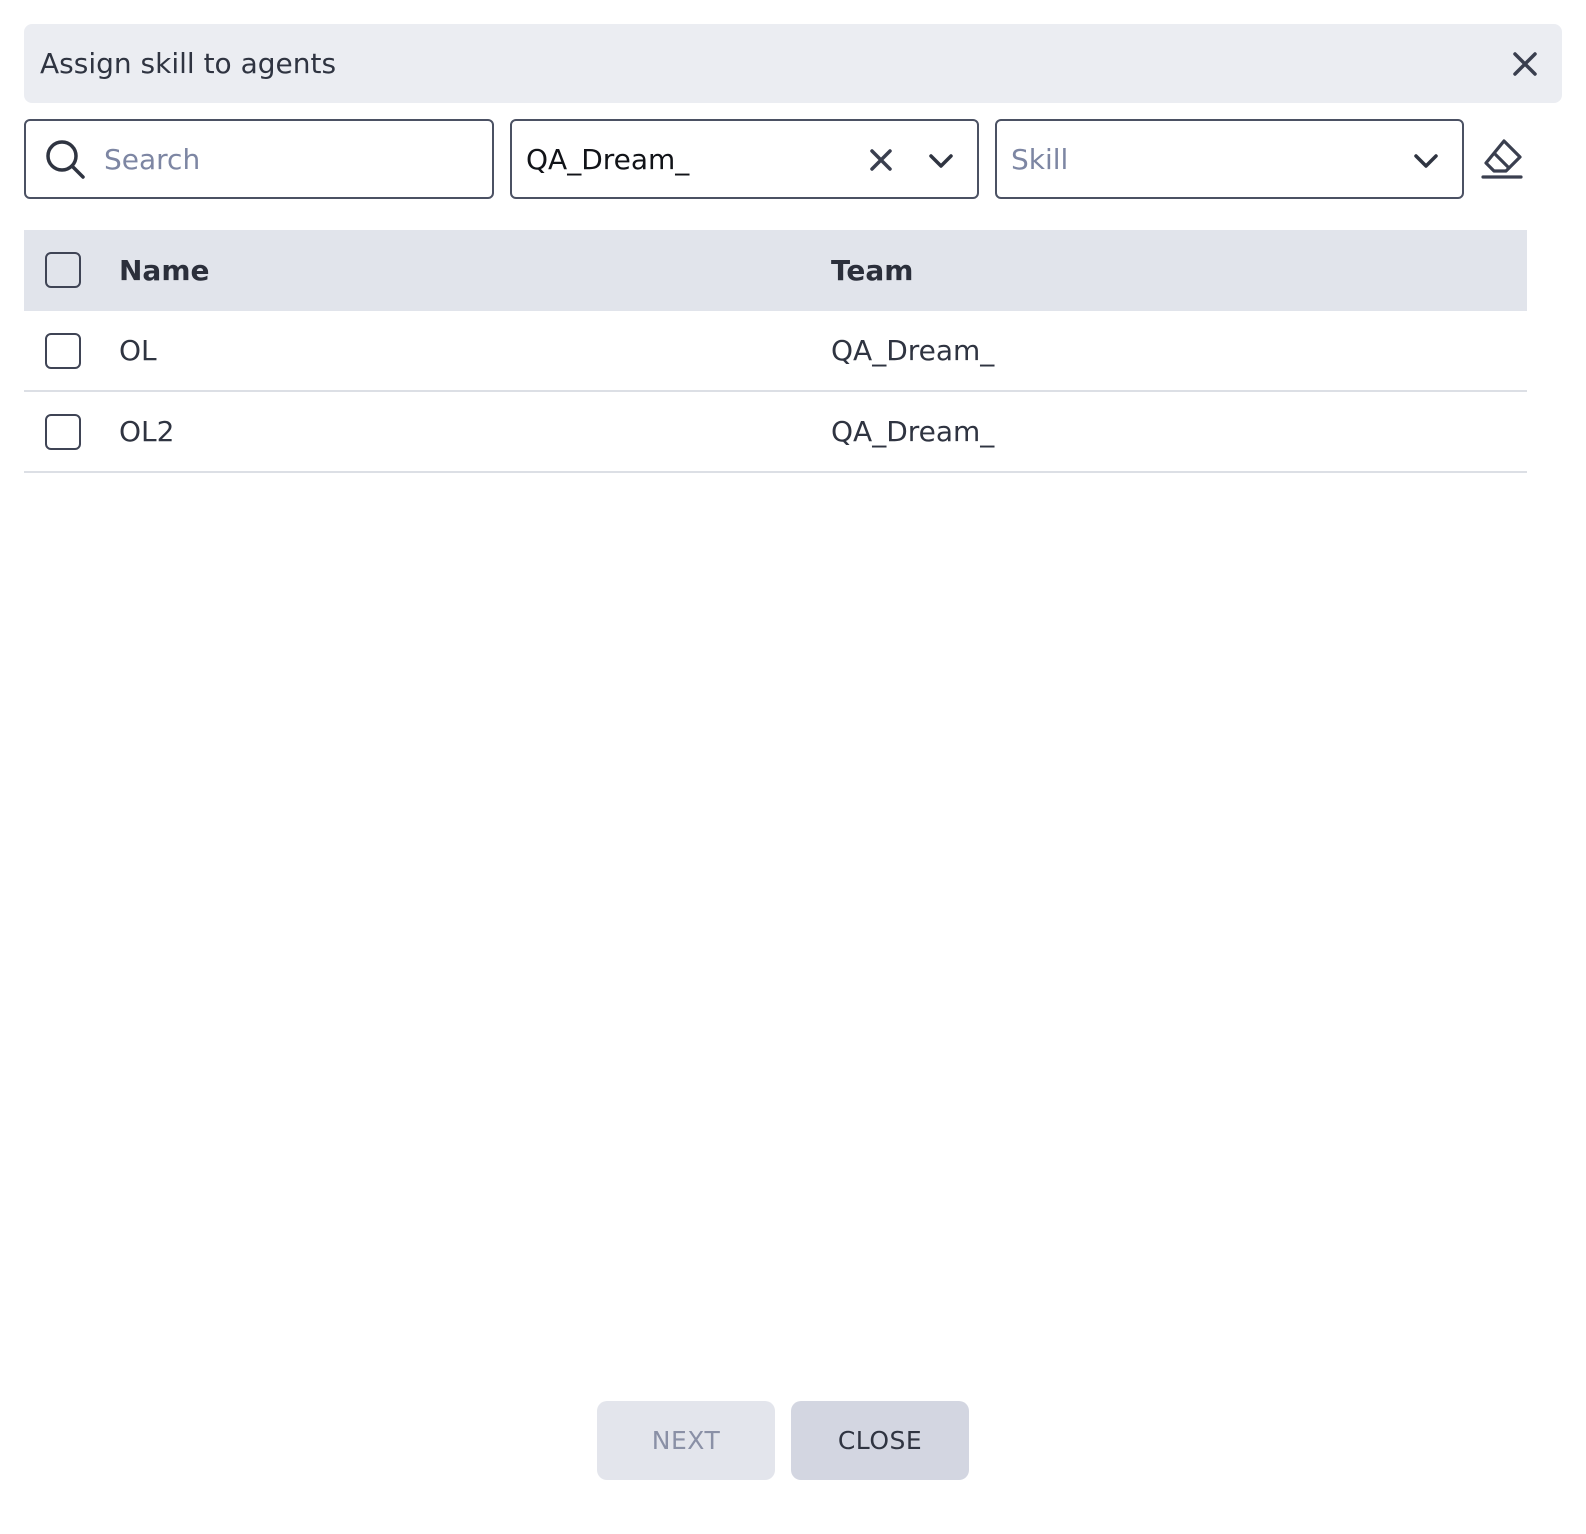 The height and width of the screenshot is (1534, 1586). Describe the element at coordinates (744, 159) in the screenshot. I see `team-select: QA_Dream_` at that location.